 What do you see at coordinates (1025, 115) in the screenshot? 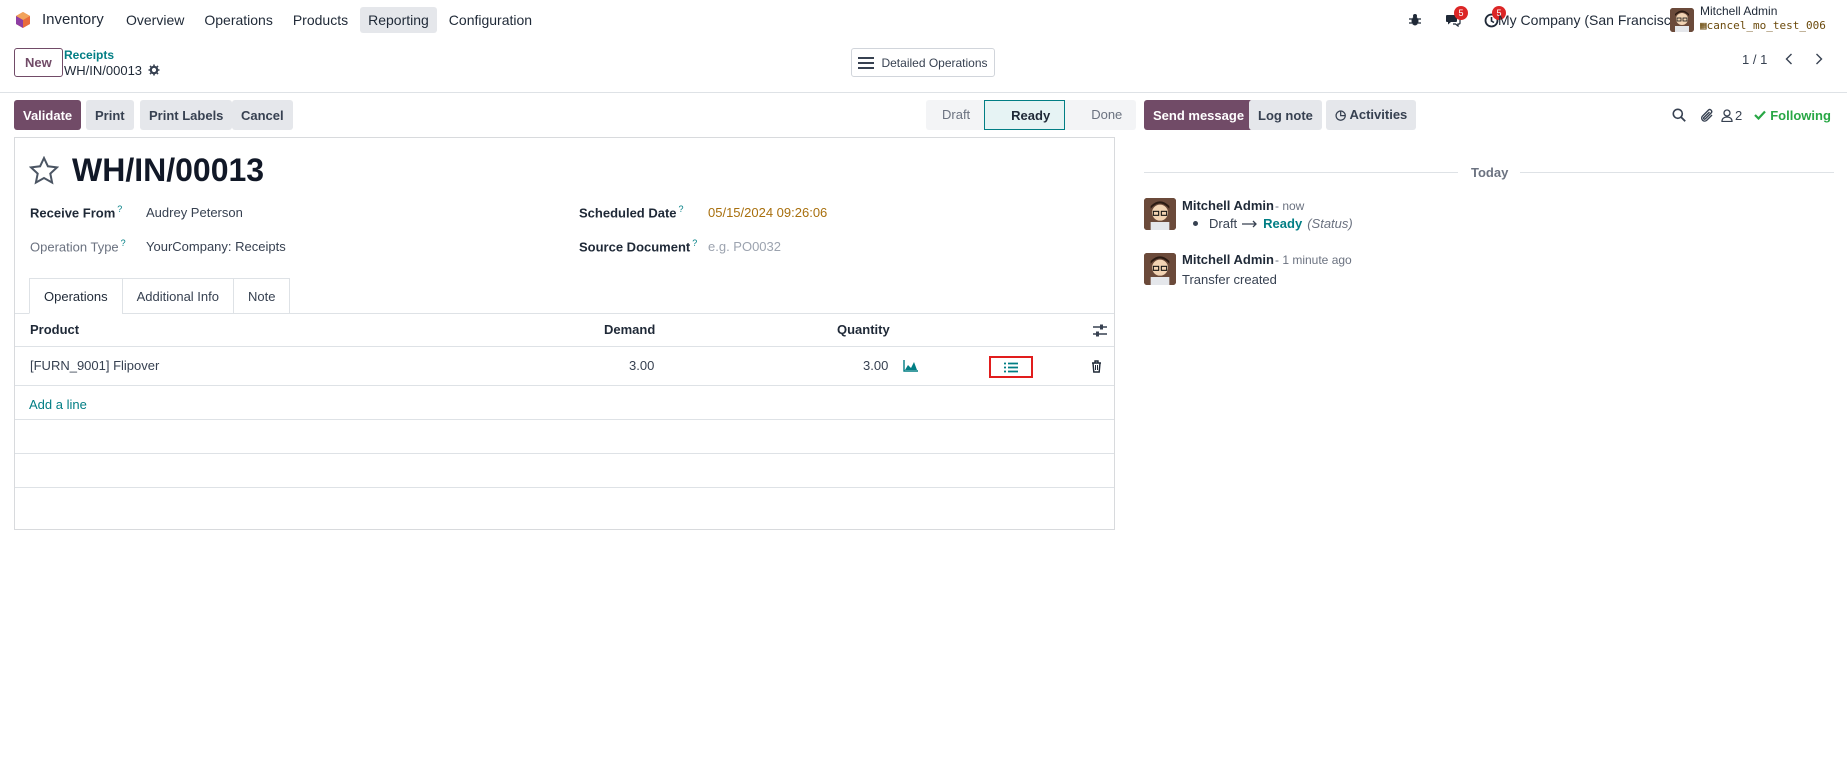
I see `stage-ready: Ready` at bounding box center [1025, 115].